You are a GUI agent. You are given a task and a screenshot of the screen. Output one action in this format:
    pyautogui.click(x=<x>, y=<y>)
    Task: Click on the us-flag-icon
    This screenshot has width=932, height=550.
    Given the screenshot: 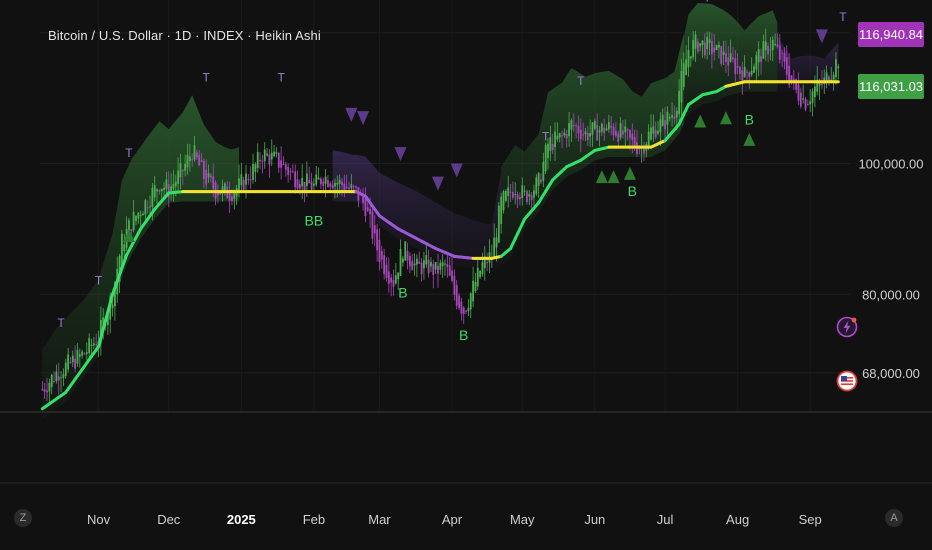 What is the action you would take?
    pyautogui.click(x=847, y=381)
    